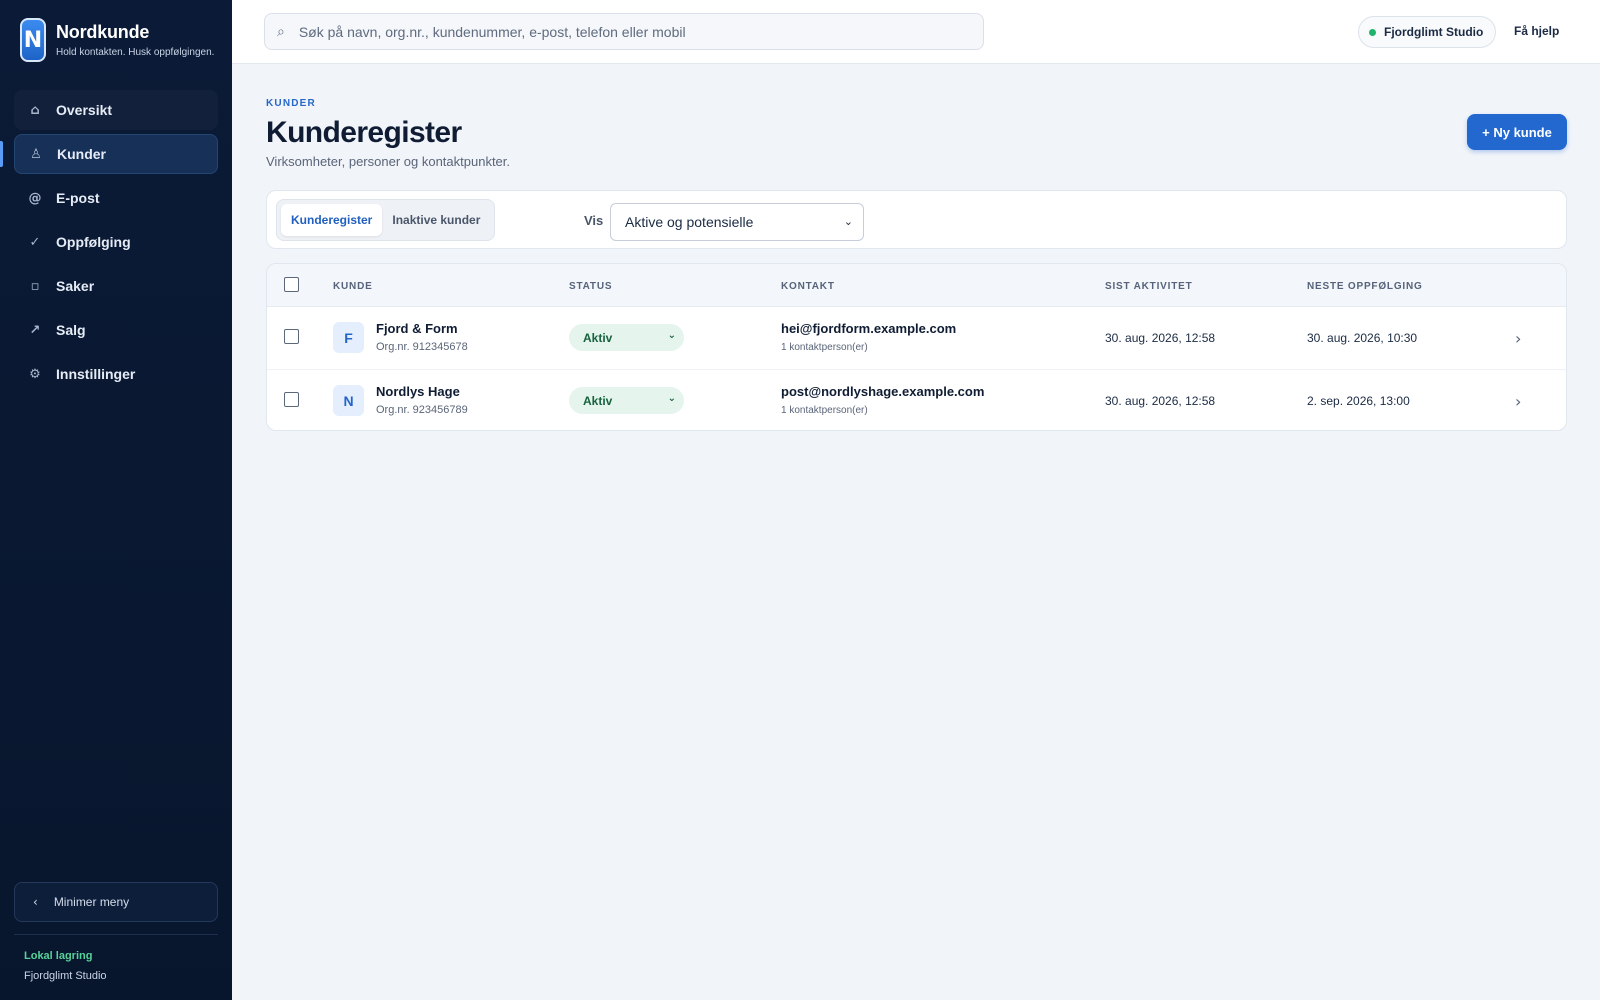 This screenshot has height=1000, width=1600. I want to click on sidebar-item-oppfolging: ✓ Oppfølging, so click(116, 242).